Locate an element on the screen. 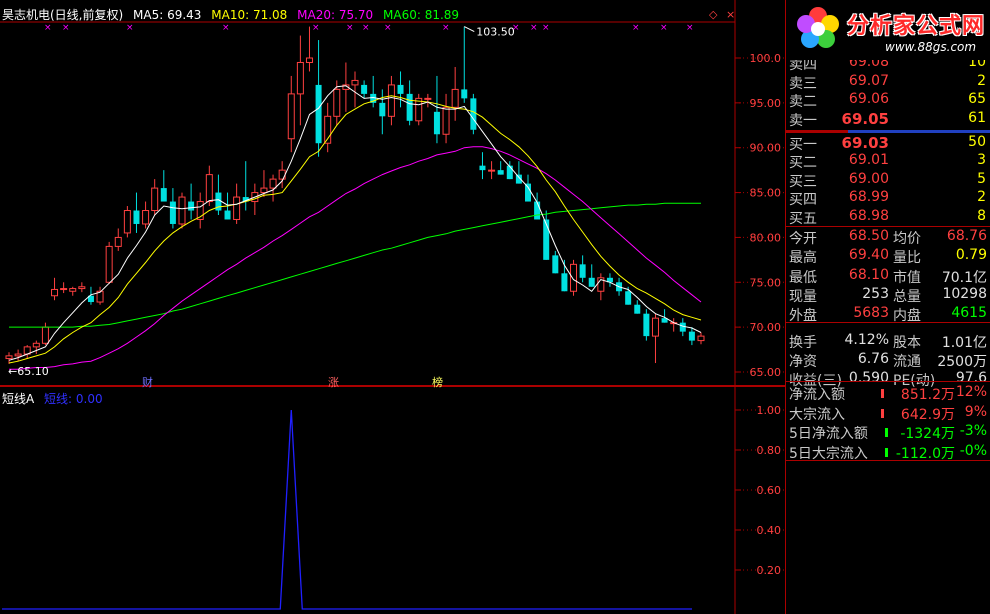 The width and height of the screenshot is (990, 614). orderbook-price: 69.05 is located at coordinates (865, 118).